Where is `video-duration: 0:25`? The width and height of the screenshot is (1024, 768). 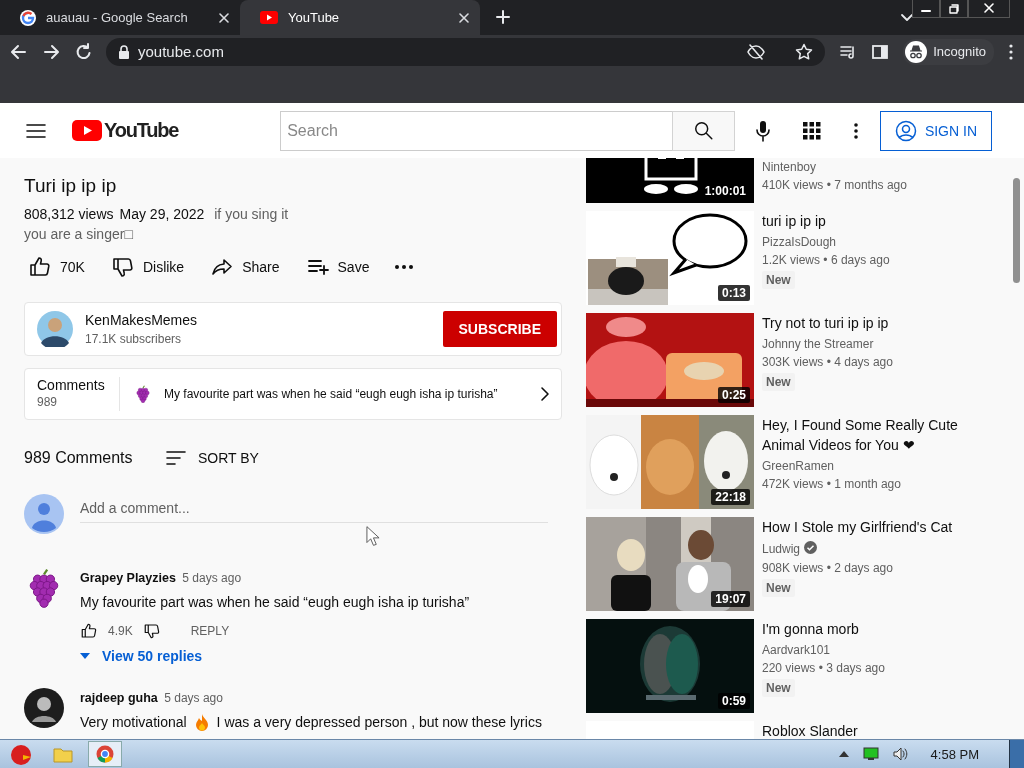 video-duration: 0:25 is located at coordinates (733, 395).